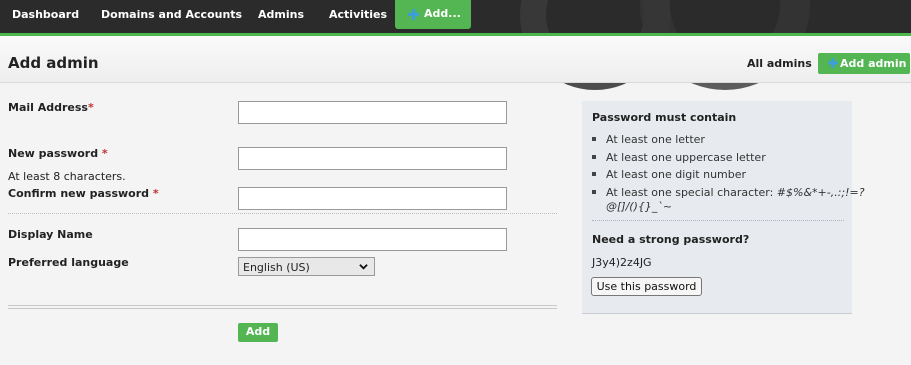  I want to click on page-header: Add admin All admins Add admin, so click(455, 59).